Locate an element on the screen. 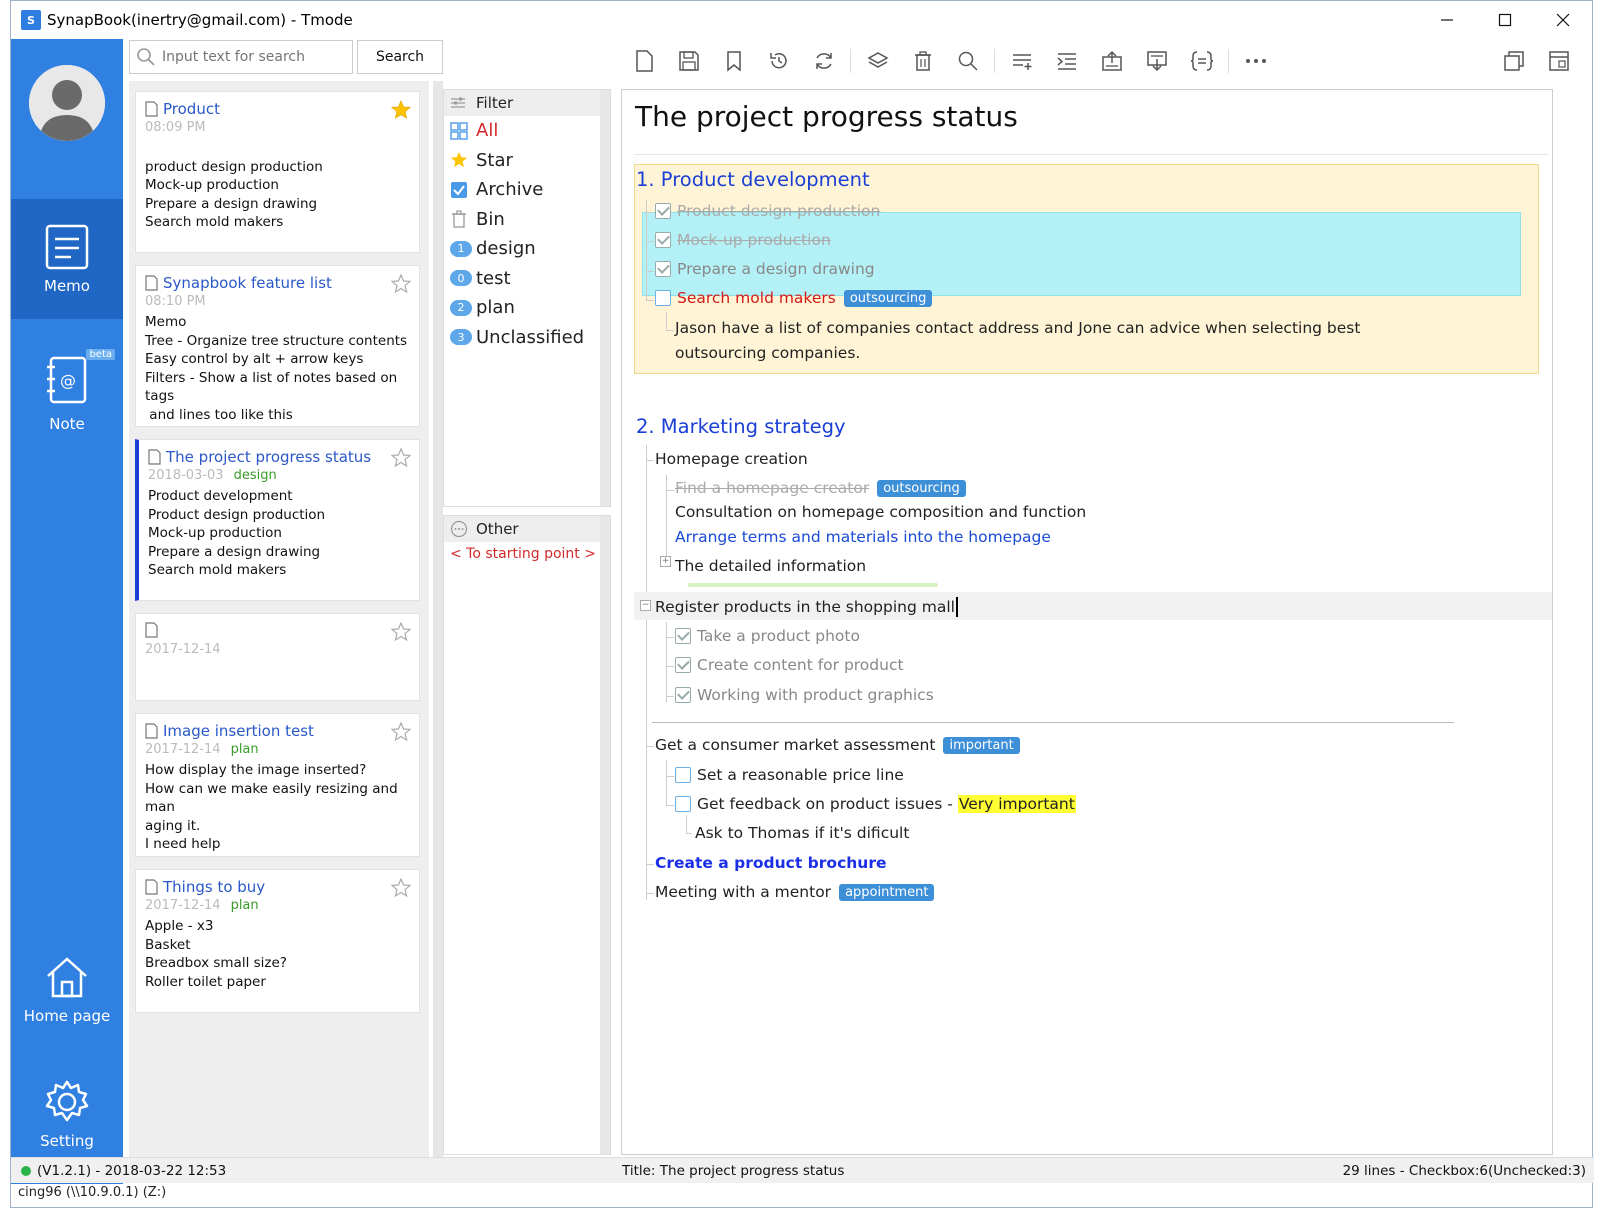 The width and height of the screenshot is (1603, 1218). nav-home: Home page is located at coordinates (67, 989).